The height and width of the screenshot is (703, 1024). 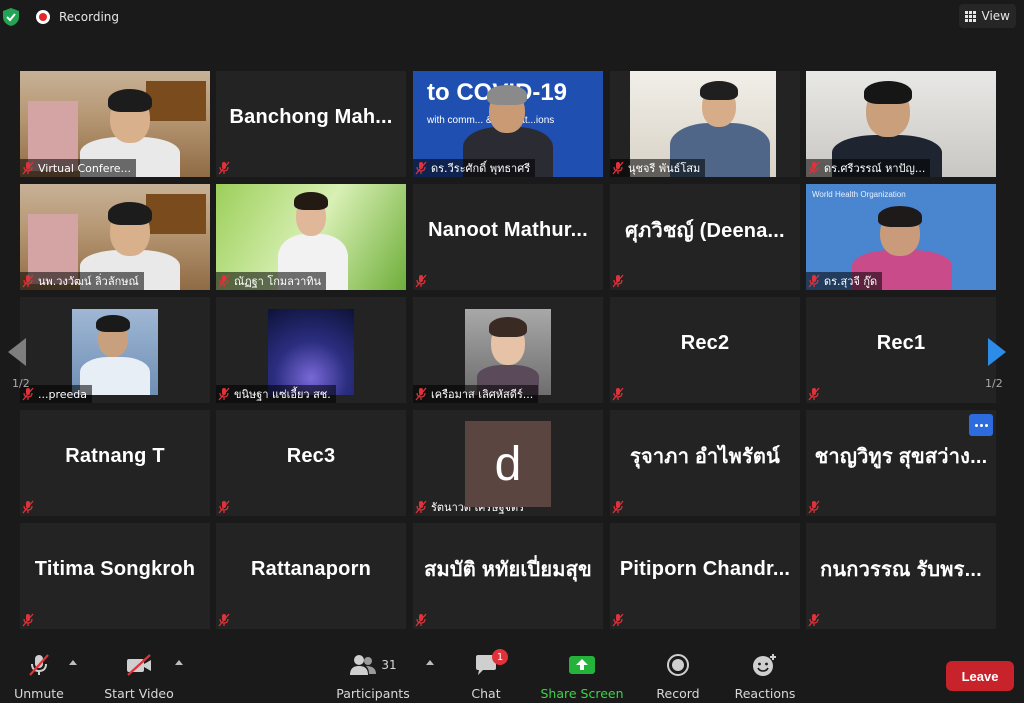 I want to click on video-options-caret-icon, so click(x=179, y=662).